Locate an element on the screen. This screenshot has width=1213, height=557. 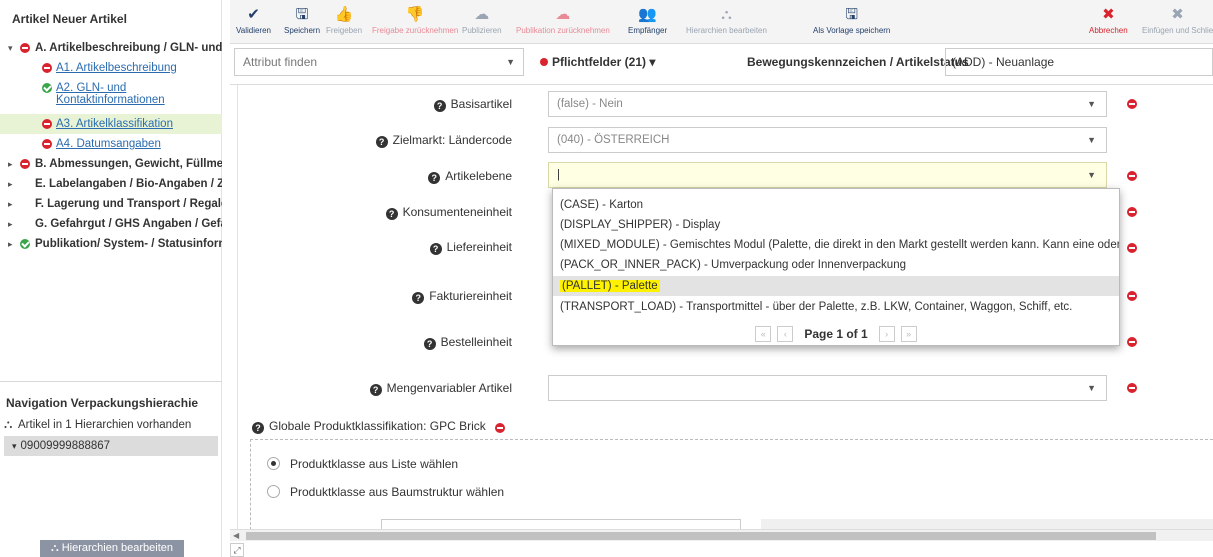
radio-baum is located at coordinates (273, 491).